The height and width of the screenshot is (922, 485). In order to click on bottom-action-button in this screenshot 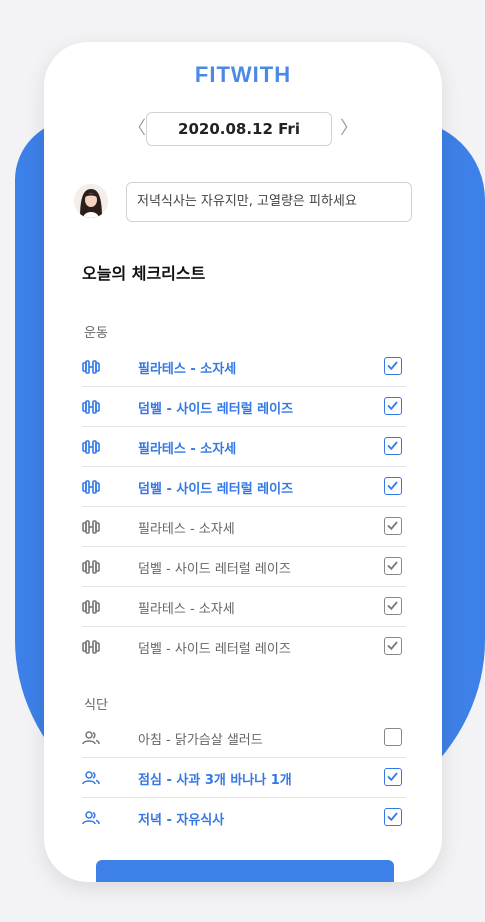, I will do `click(245, 871)`.